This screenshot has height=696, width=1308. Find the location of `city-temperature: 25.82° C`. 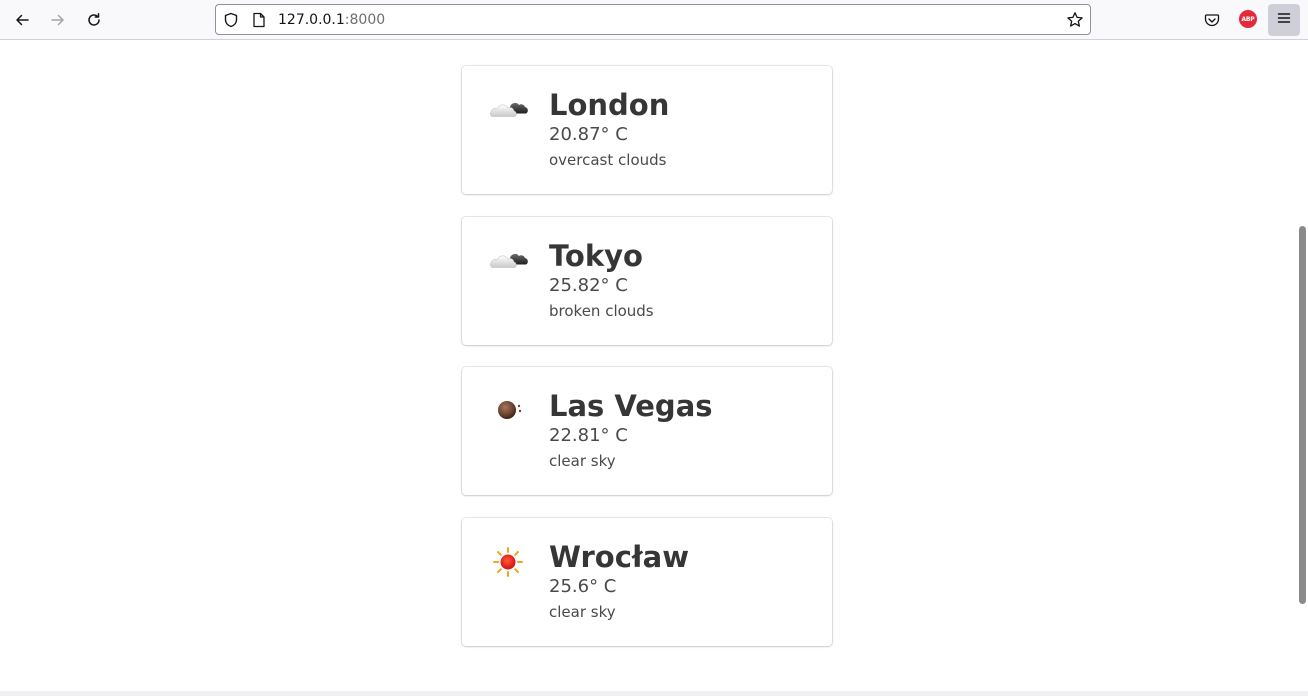

city-temperature: 25.82° C is located at coordinates (588, 285).